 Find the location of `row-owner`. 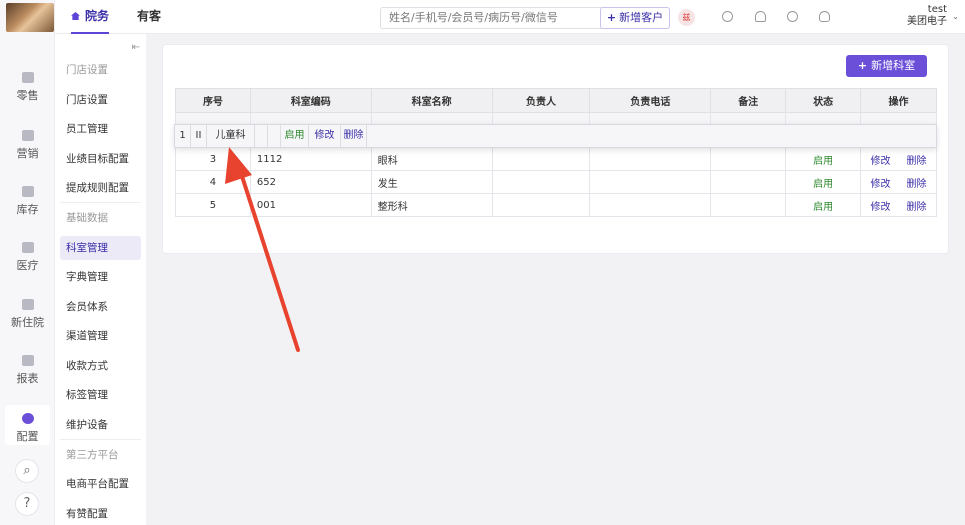

row-owner is located at coordinates (541, 205).